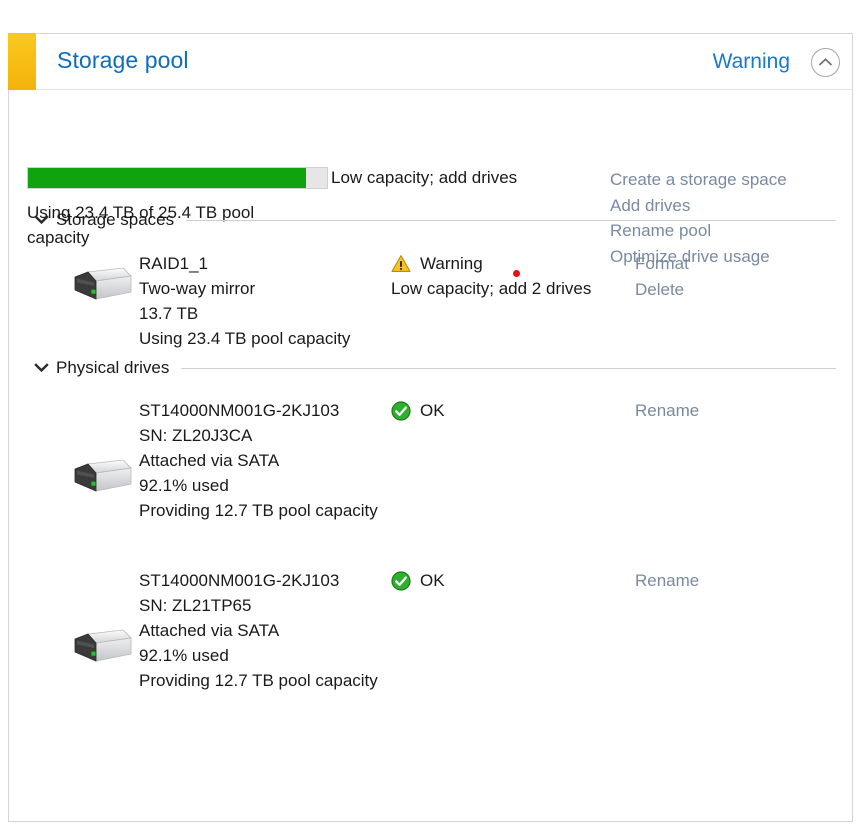 Image resolution: width=861 pixels, height=834 pixels. I want to click on delete-link: Delete, so click(662, 290).